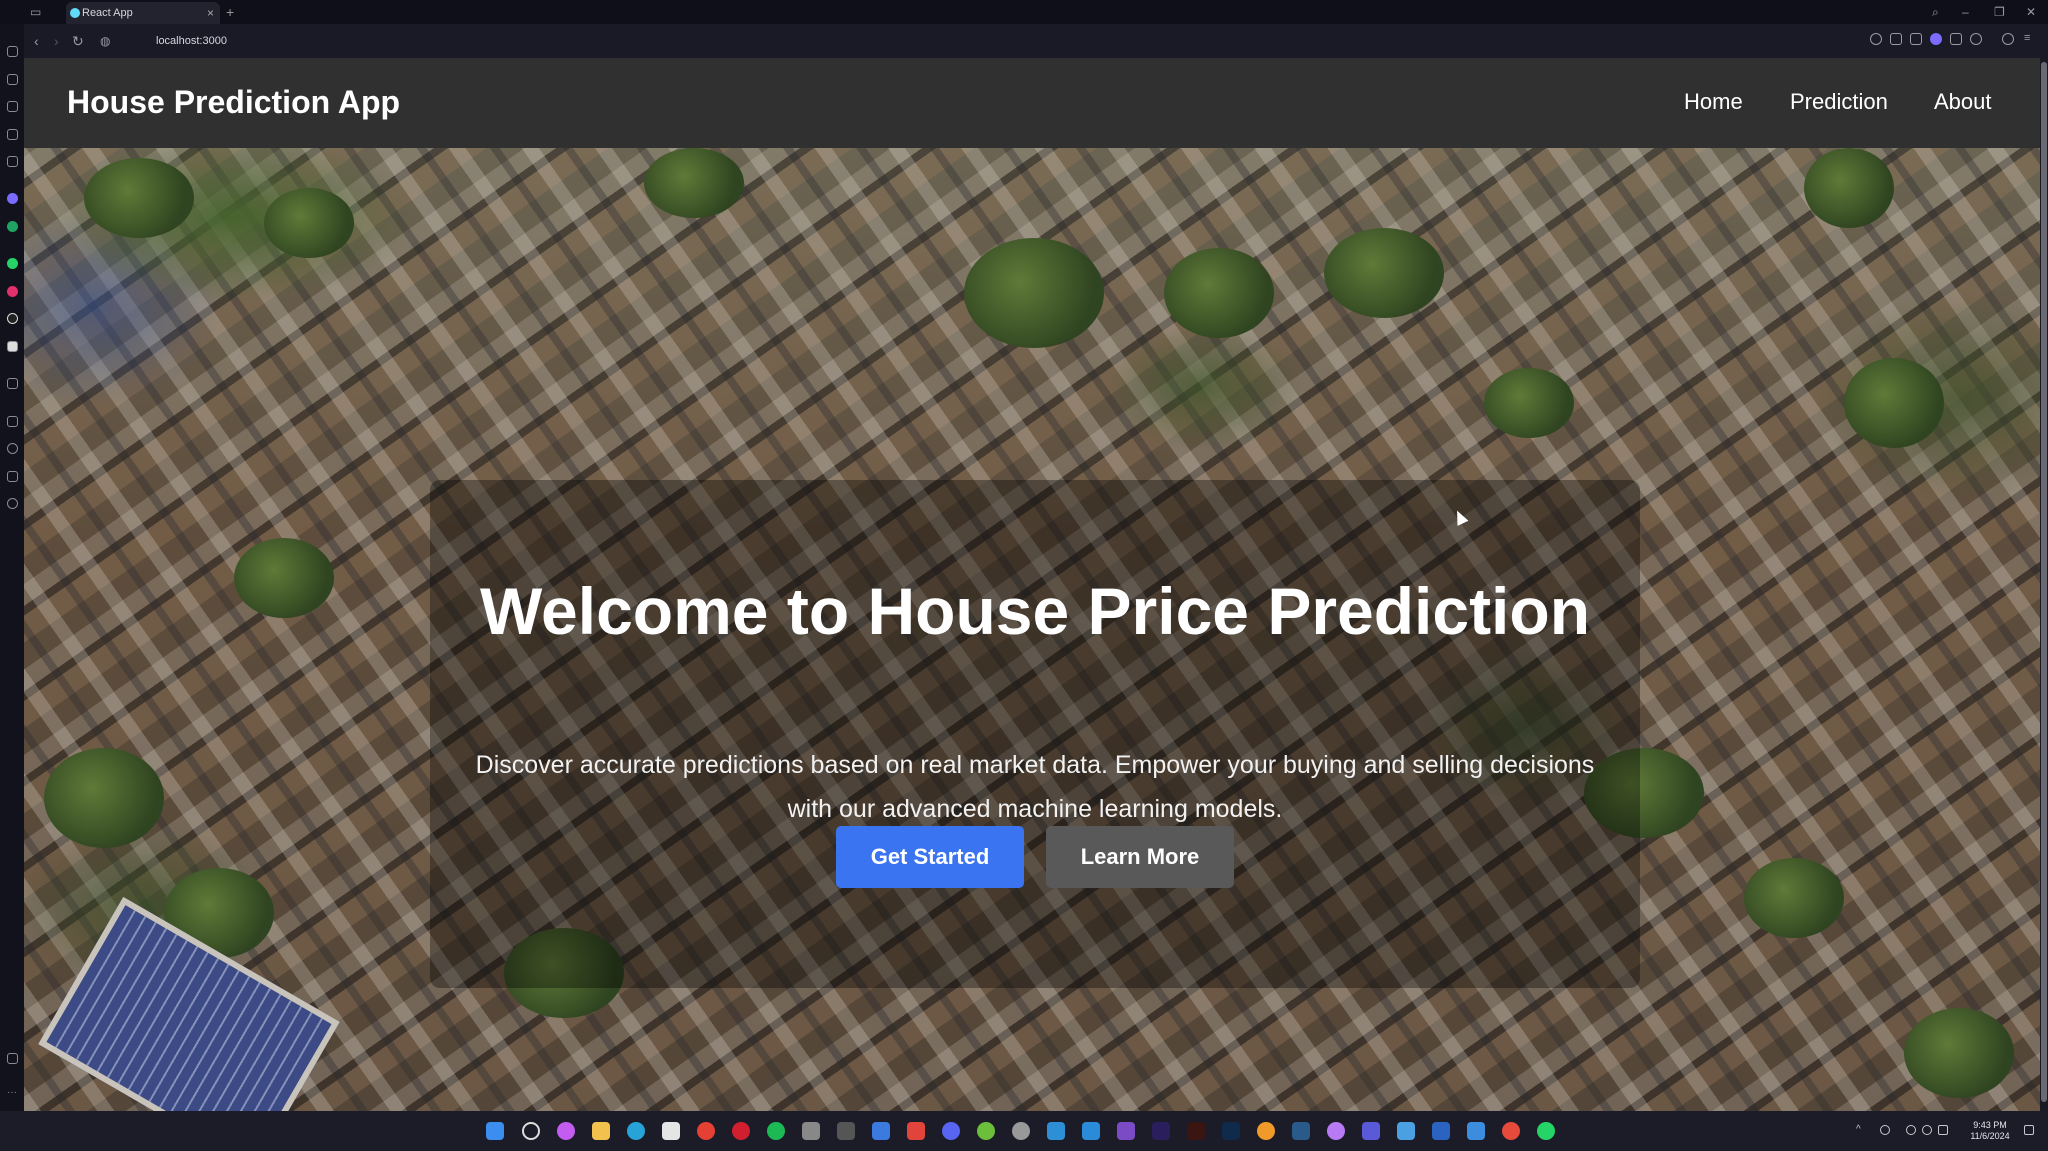  I want to click on zoom-icon, so click(1876, 39).